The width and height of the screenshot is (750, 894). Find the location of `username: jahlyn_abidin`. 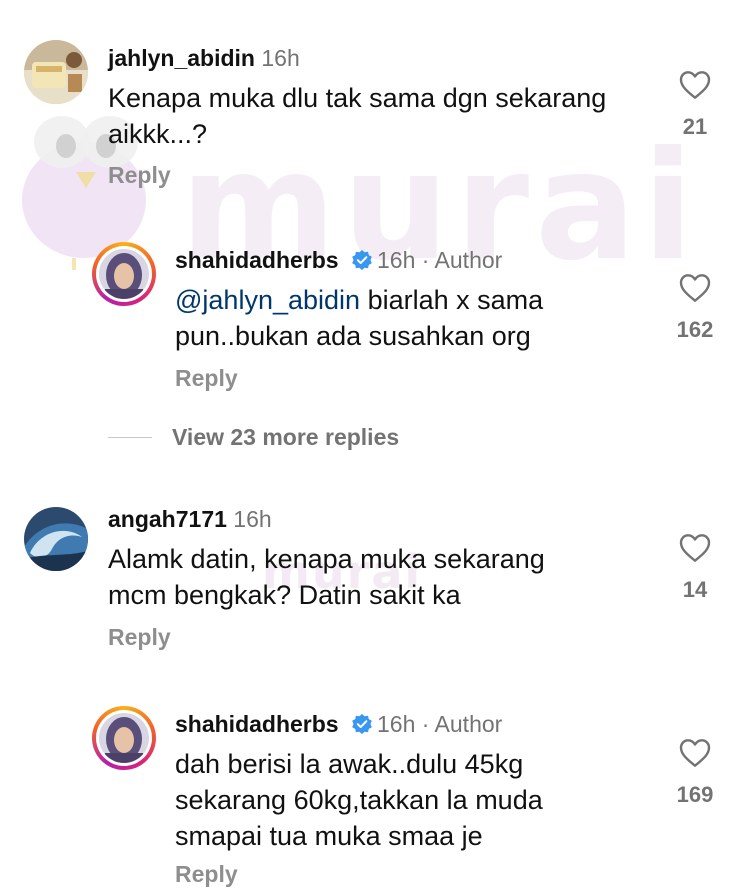

username: jahlyn_abidin is located at coordinates (181, 58).